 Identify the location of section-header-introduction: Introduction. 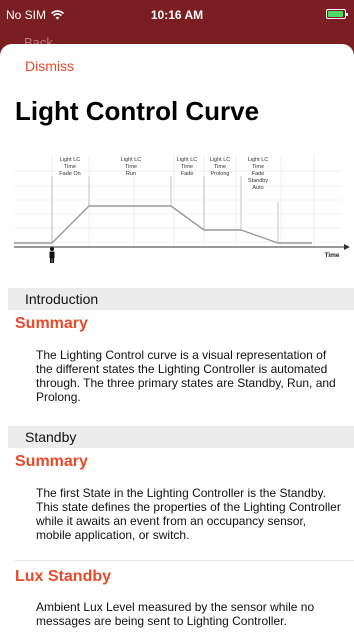
(181, 299).